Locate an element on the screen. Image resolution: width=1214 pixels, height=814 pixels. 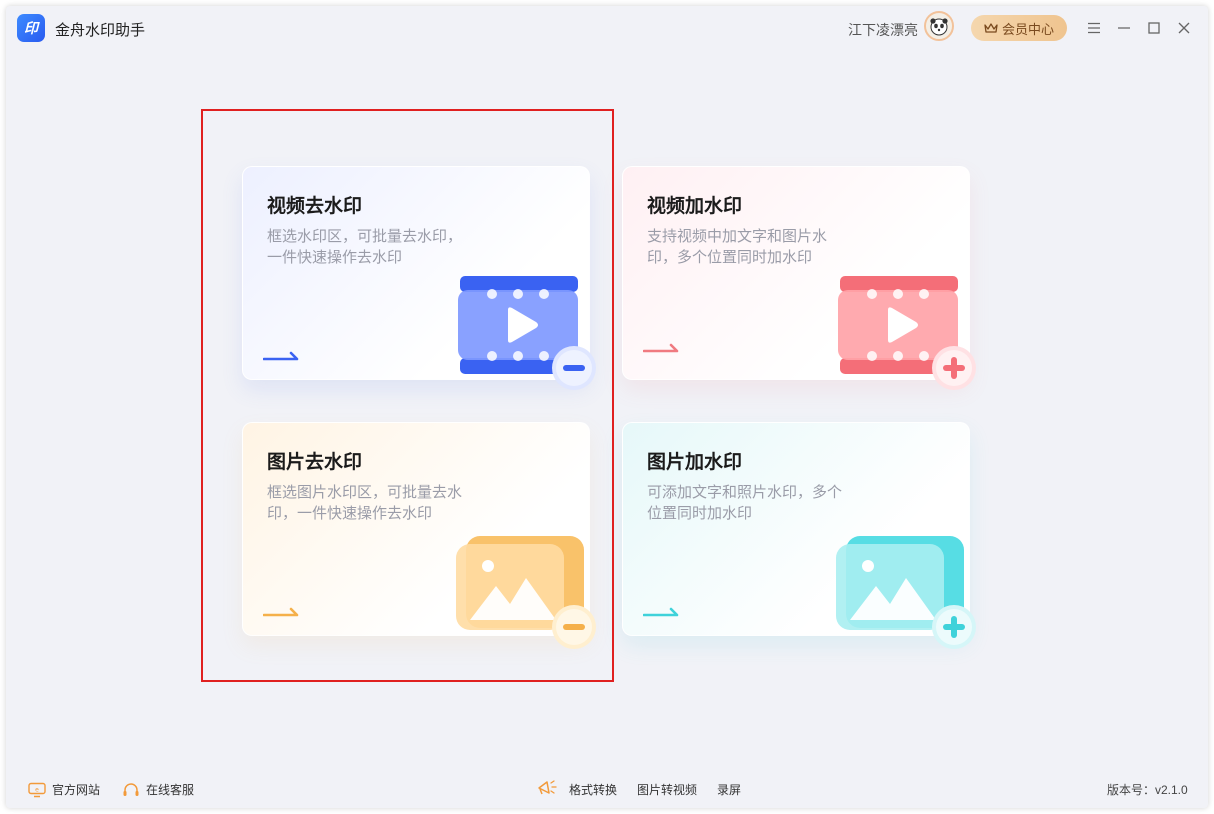
footer-format-convert-link: 格式转换 is located at coordinates (593, 789).